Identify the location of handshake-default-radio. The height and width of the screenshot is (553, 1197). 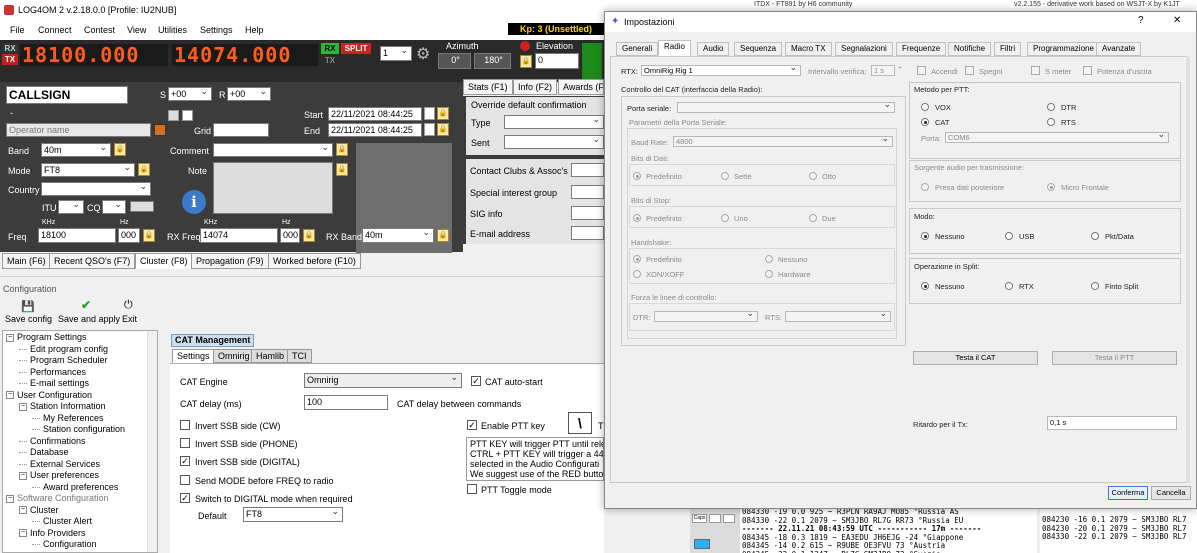
(637, 259).